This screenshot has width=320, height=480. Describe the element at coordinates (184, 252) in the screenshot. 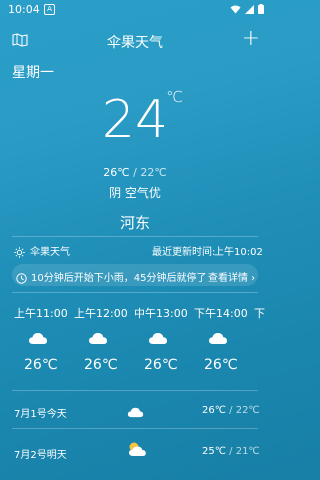

I see `update-label: 最近更新时间:` at that location.